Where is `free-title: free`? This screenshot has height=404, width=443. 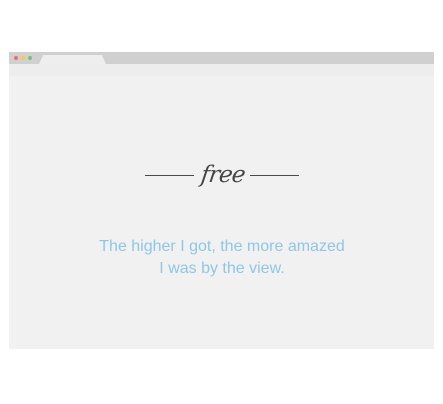
free-title: free is located at coordinates (223, 175).